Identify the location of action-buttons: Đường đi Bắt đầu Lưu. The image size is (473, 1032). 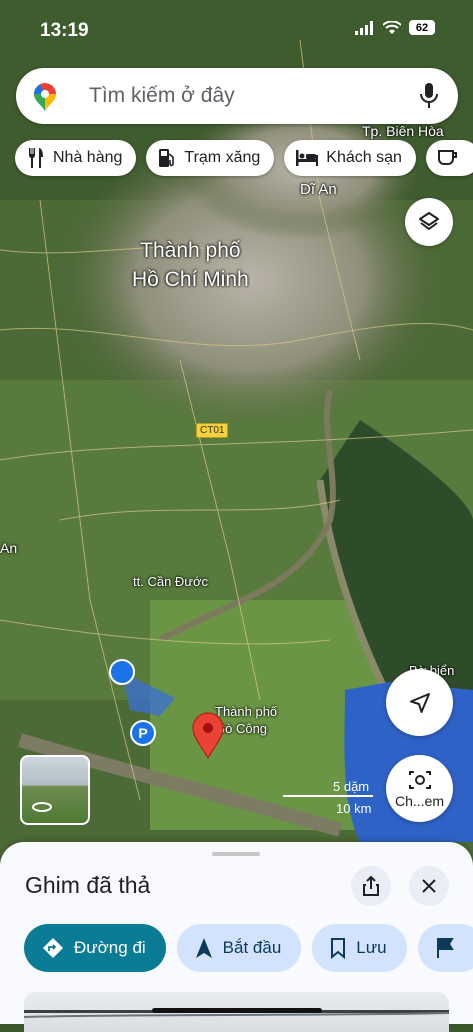
(248, 948).